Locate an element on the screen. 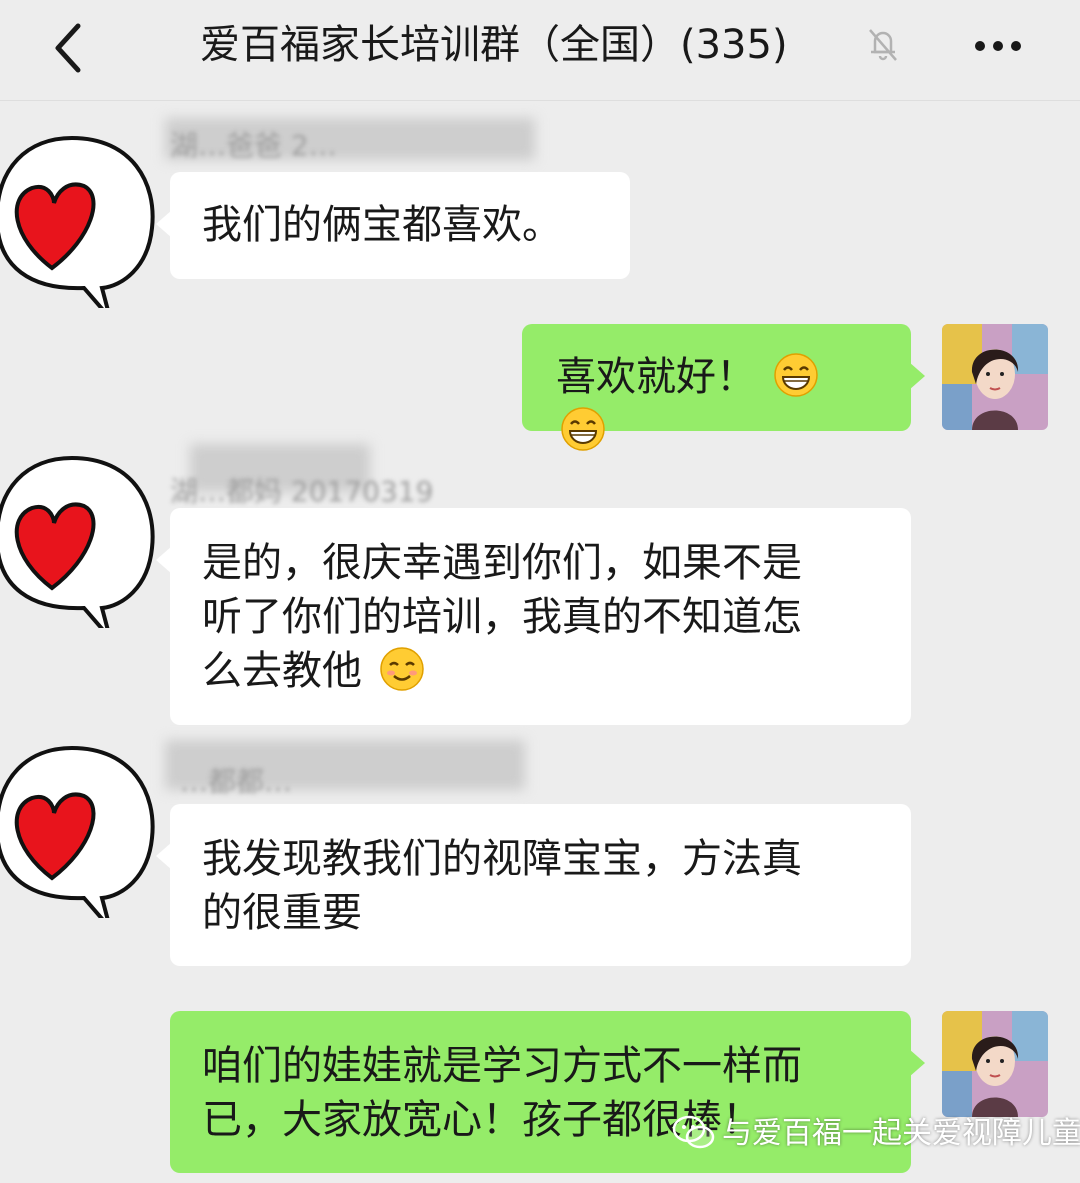 The width and height of the screenshot is (1080, 1183). smile-emoji-icon is located at coordinates (401, 669).